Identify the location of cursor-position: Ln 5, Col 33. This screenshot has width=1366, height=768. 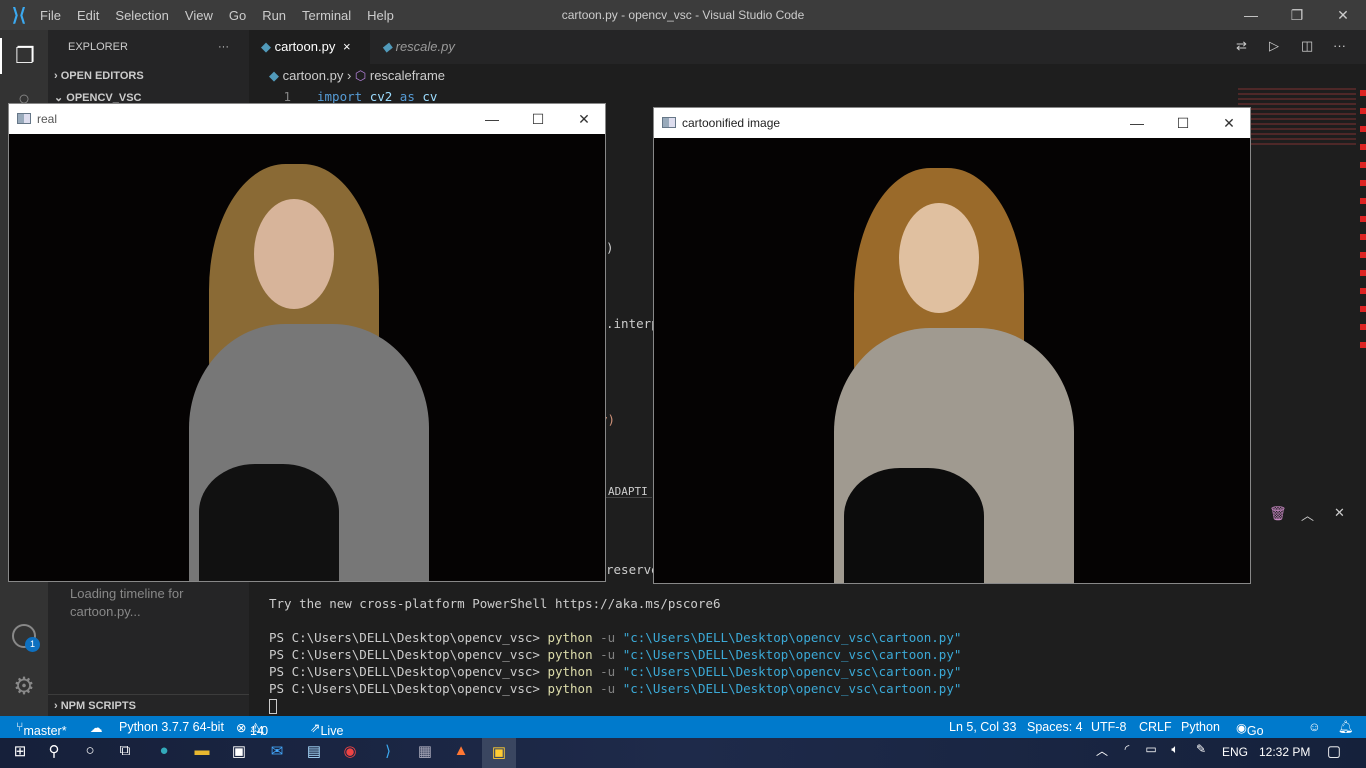
(982, 727).